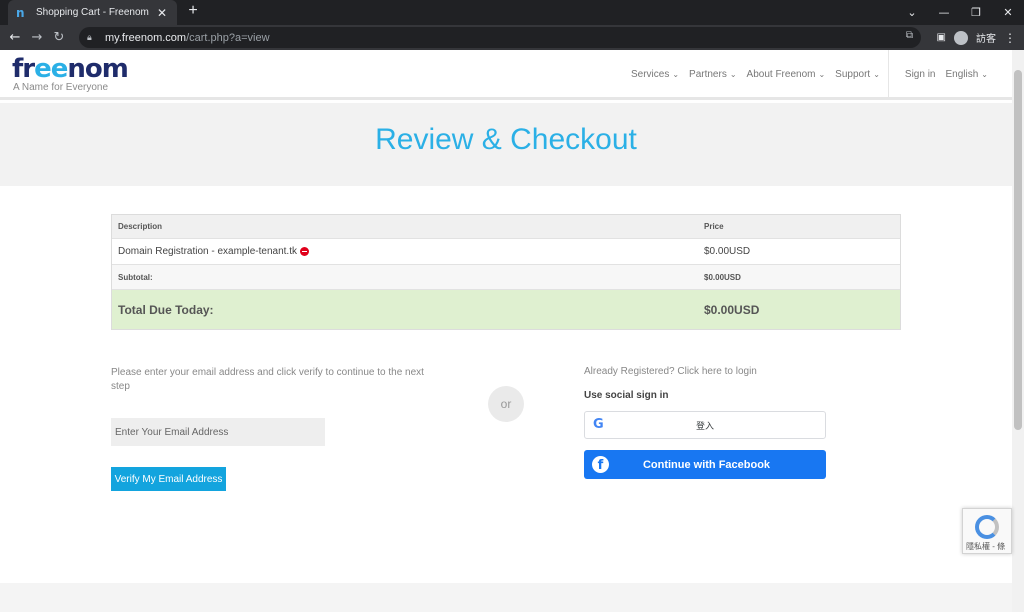  What do you see at coordinates (162, 13) in the screenshot?
I see `close-tab-icon: ✕` at bounding box center [162, 13].